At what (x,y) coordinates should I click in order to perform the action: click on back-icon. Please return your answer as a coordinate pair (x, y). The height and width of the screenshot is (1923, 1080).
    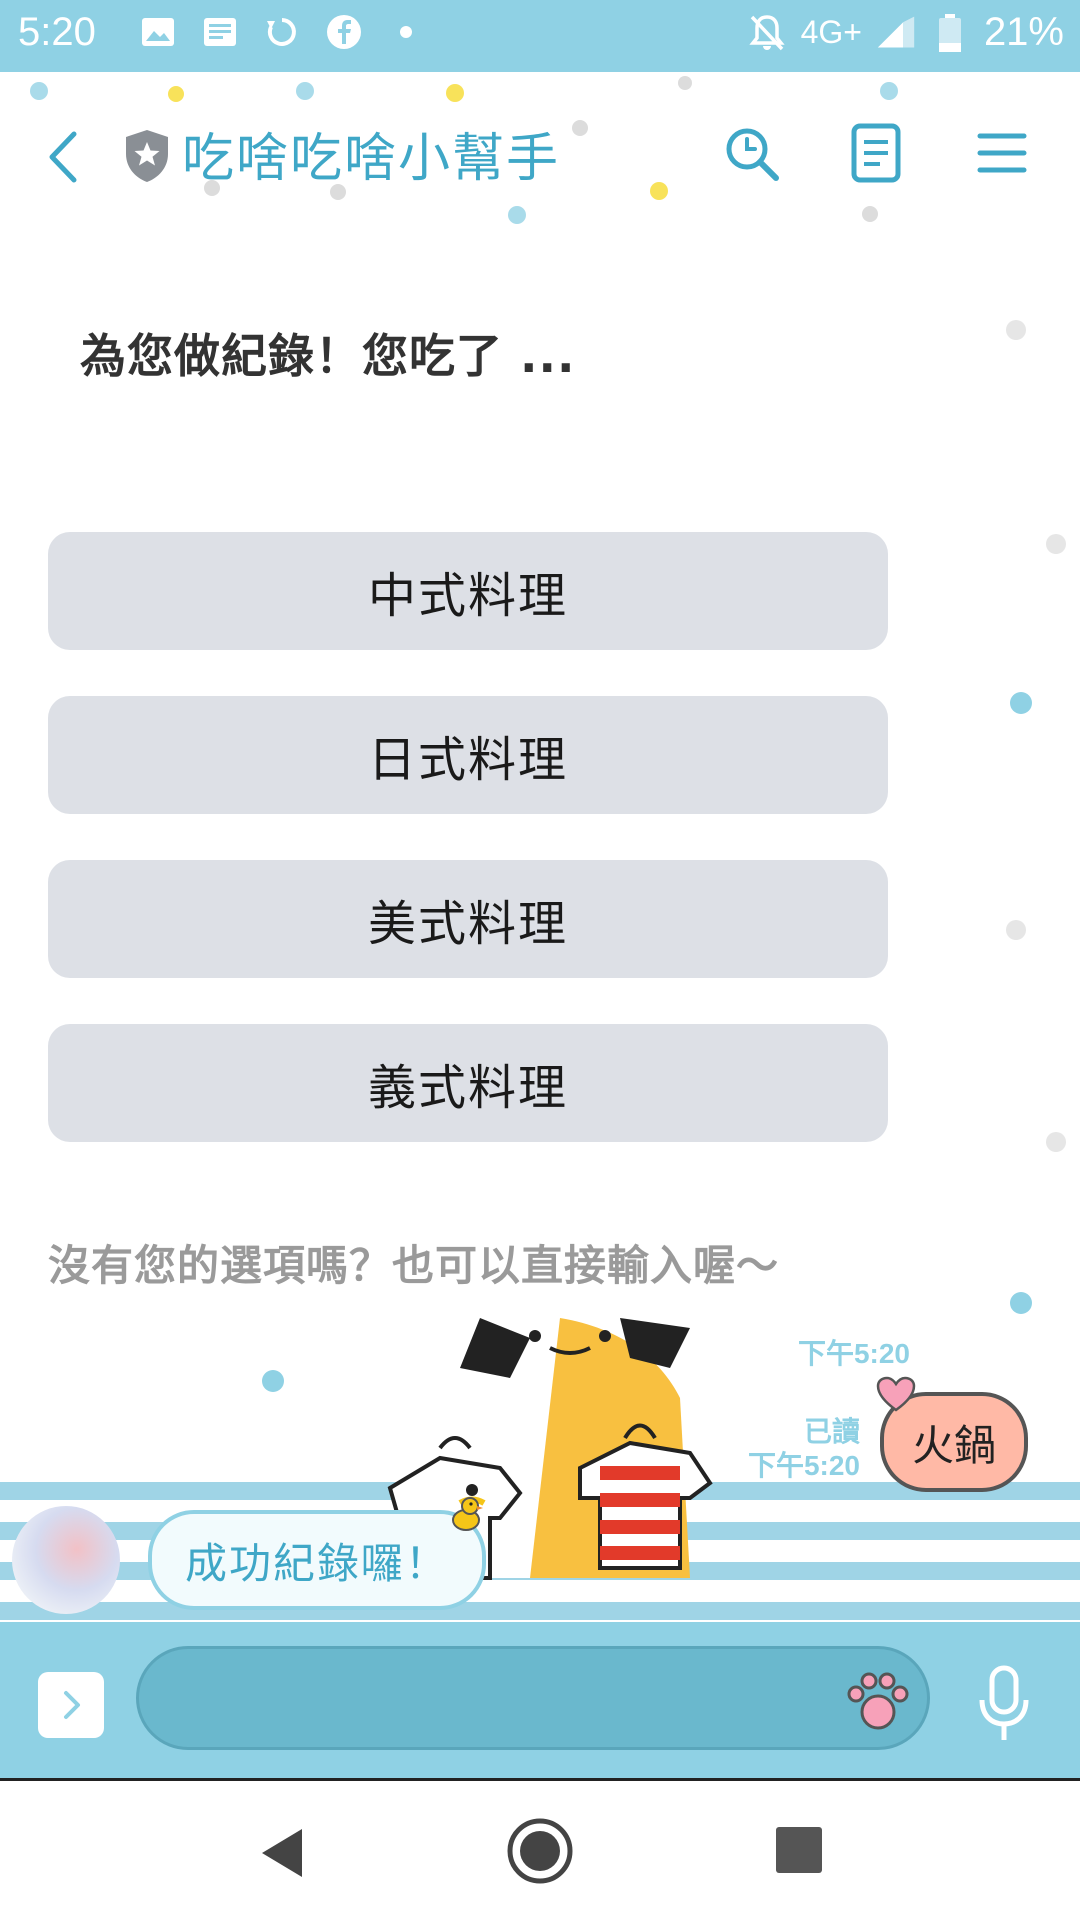
    Looking at the image, I should click on (63, 157).